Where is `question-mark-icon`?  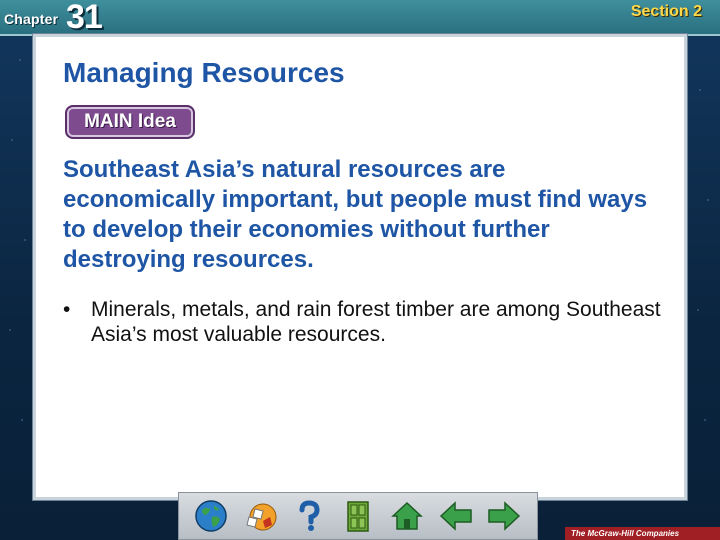 question-mark-icon is located at coordinates (309, 515).